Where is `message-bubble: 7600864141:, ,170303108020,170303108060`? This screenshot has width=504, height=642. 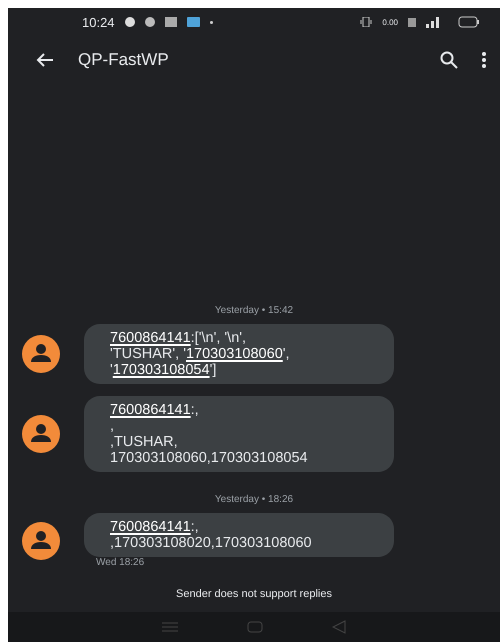
message-bubble: 7600864141:, ,170303108020,170303108060 is located at coordinates (239, 535).